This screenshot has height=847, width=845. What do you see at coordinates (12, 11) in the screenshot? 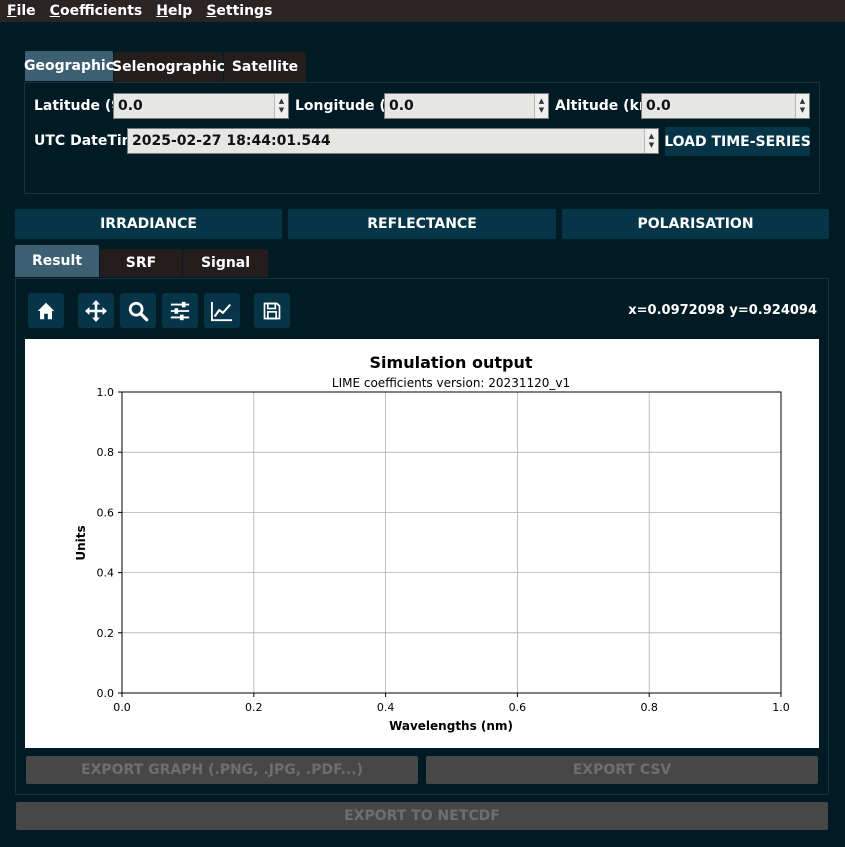
I see `menu-file-mnemonic: F` at bounding box center [12, 11].